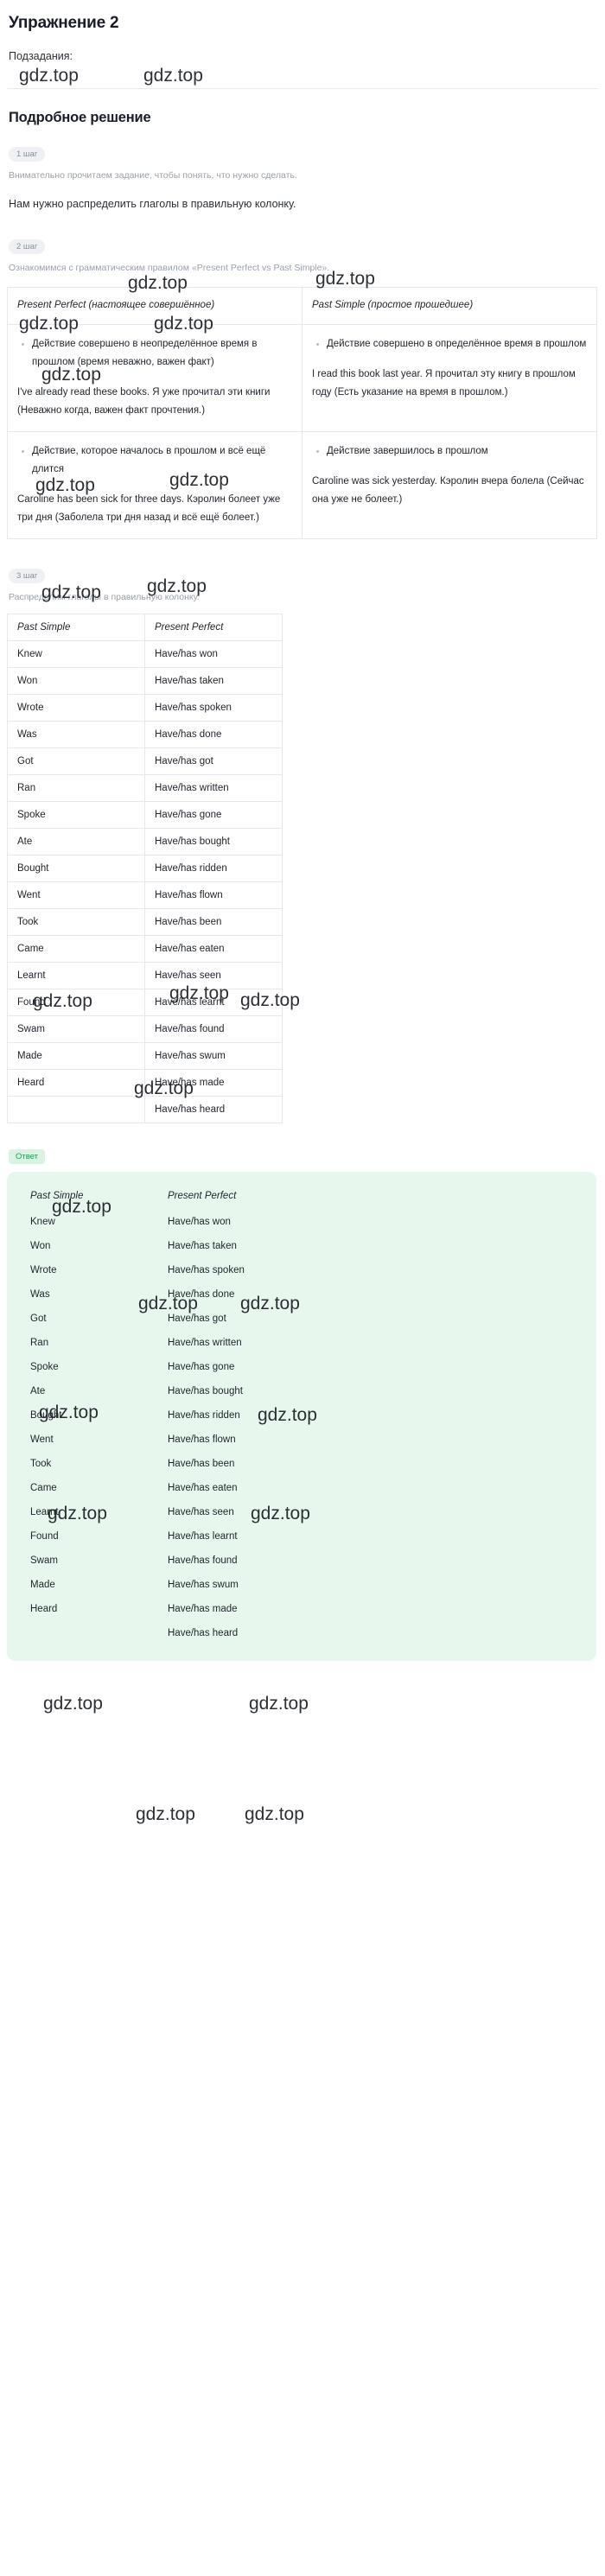 This screenshot has width=605, height=2576. Describe the element at coordinates (76, 923) in the screenshot. I see `past-simple-cell: Took` at that location.